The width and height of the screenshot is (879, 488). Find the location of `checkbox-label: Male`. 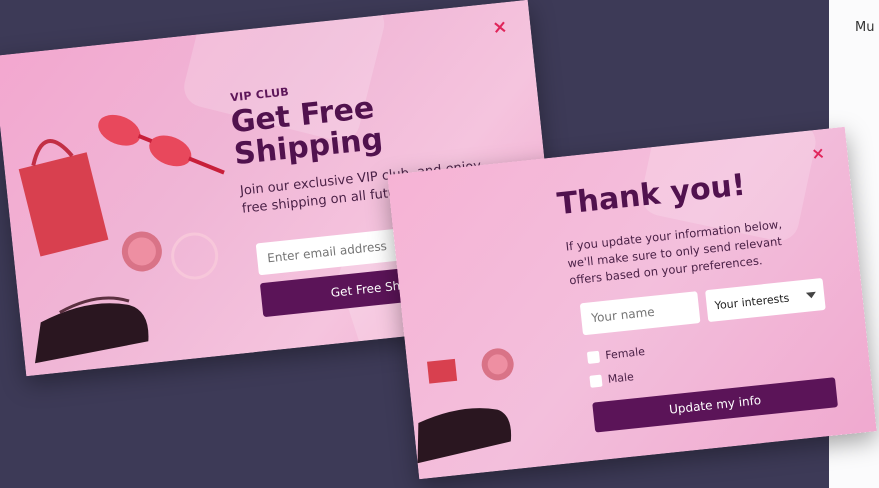

checkbox-label: Male is located at coordinates (621, 378).